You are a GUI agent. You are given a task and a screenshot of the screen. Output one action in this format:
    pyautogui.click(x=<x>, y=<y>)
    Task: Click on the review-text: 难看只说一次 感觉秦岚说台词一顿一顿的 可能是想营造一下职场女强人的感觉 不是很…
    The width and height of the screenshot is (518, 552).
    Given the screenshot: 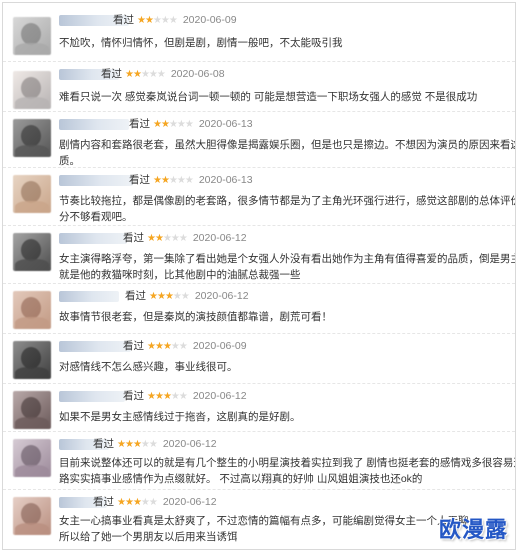 What is the action you would take?
    pyautogui.click(x=268, y=97)
    